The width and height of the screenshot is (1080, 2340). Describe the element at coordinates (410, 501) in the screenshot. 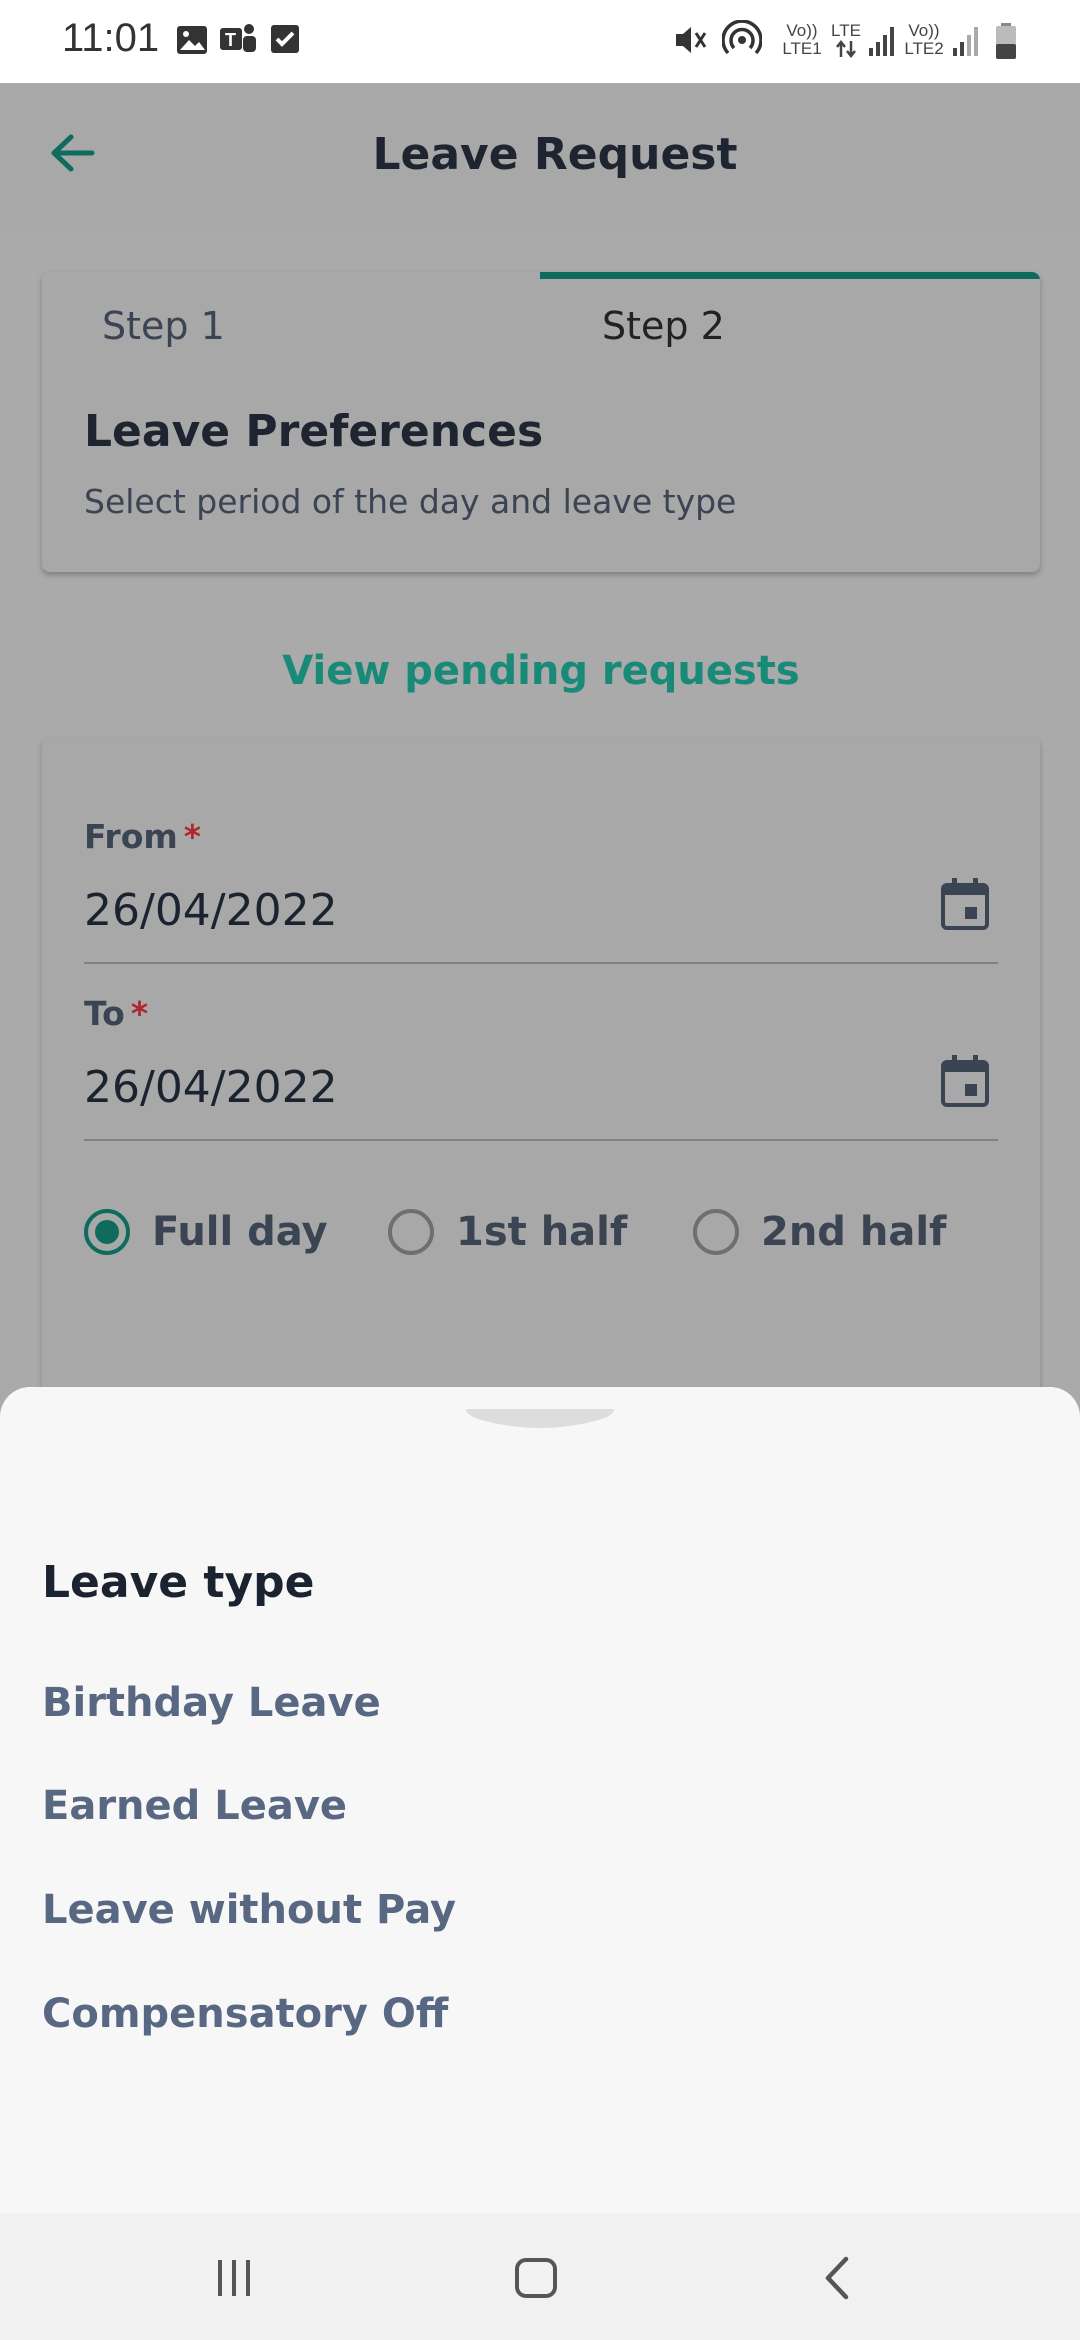

I see `section-subtitle: Select period of the day and leave type` at that location.